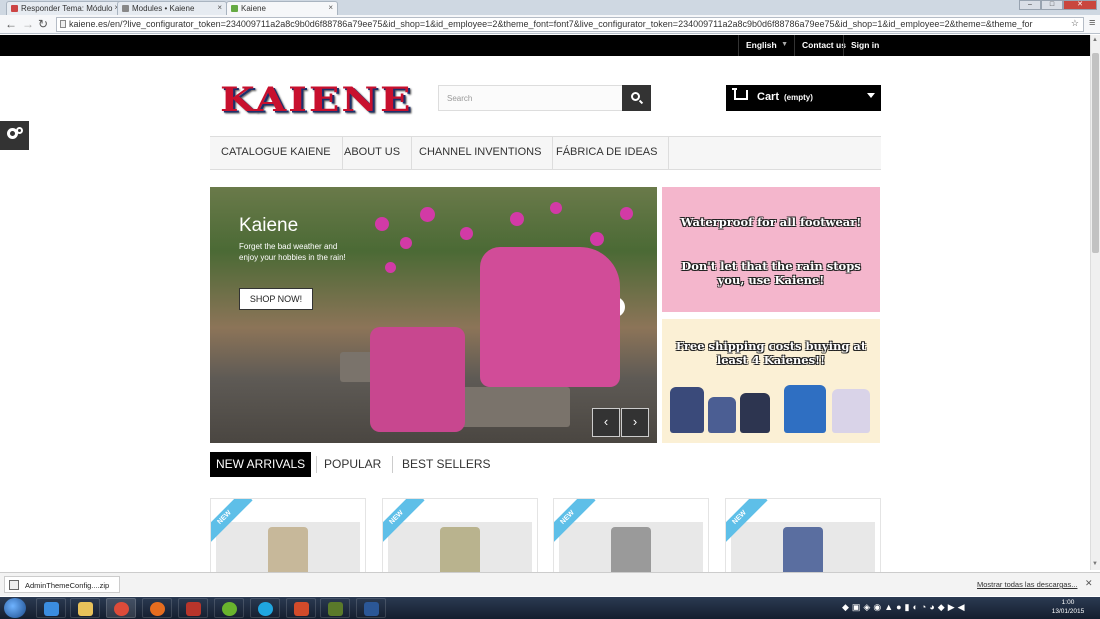 The height and width of the screenshot is (619, 1100). I want to click on taskbar-filezilla, so click(193, 608).